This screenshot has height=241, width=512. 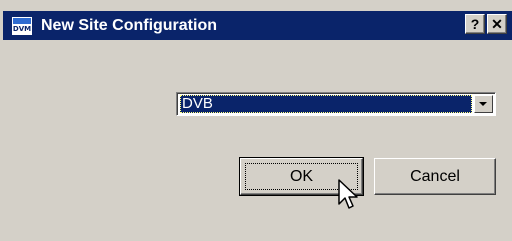 I want to click on close-icon: ✕, so click(x=497, y=24).